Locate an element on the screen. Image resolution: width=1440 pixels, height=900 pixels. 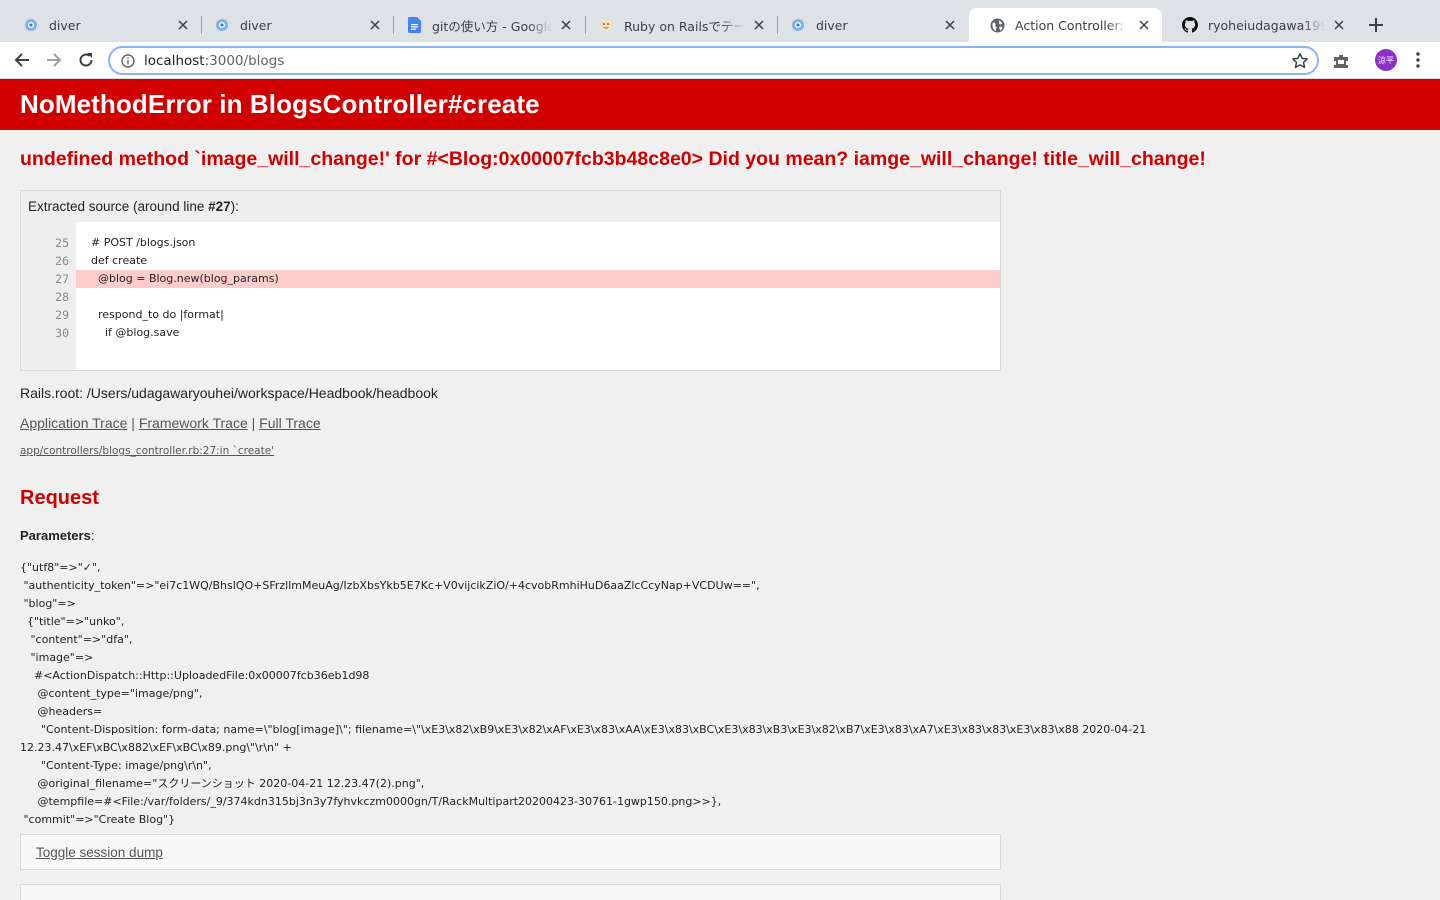
url-host: localhost is located at coordinates (174, 60).